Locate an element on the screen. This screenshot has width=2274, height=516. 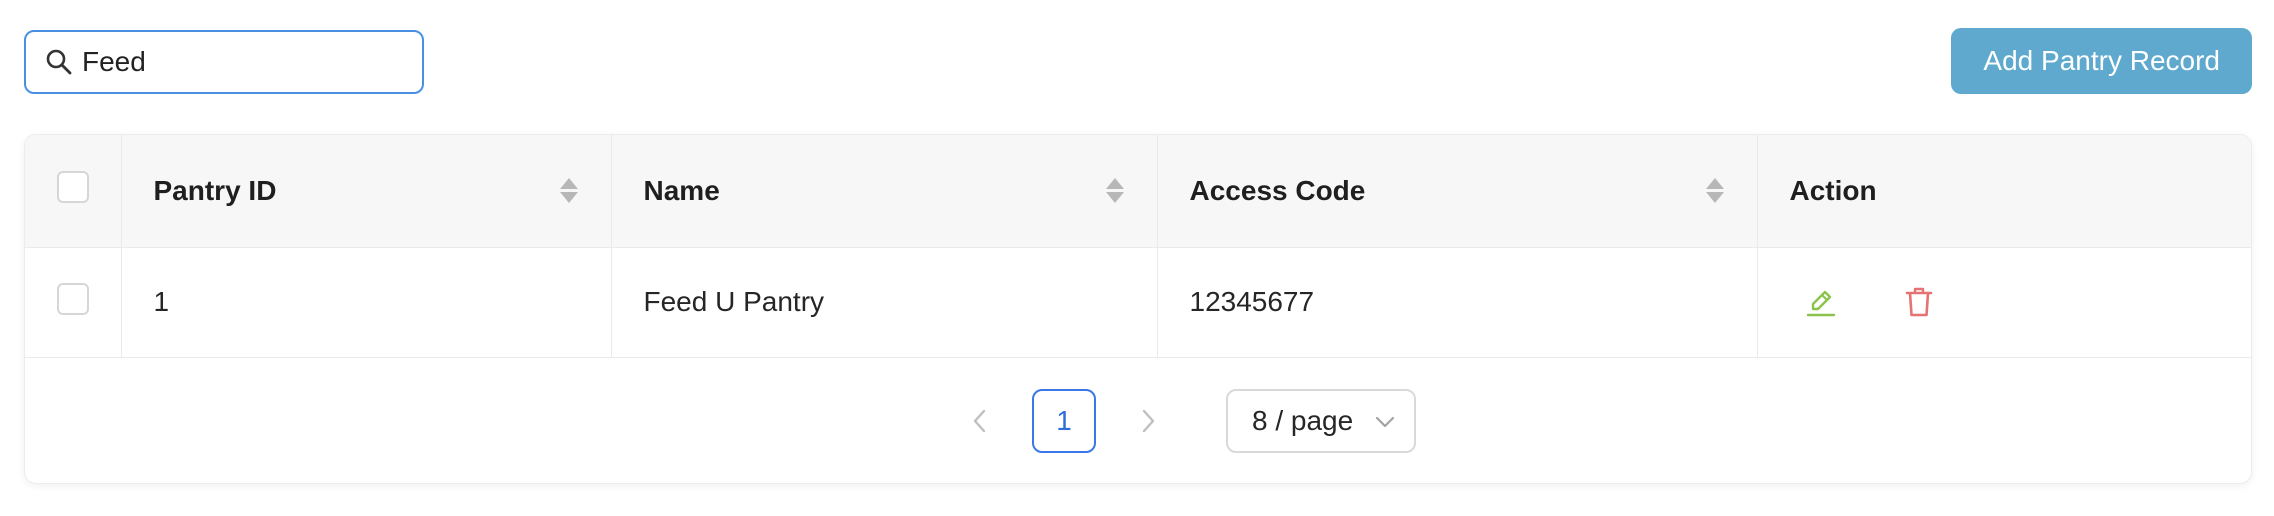
page-1-button: 1 is located at coordinates (1064, 421).